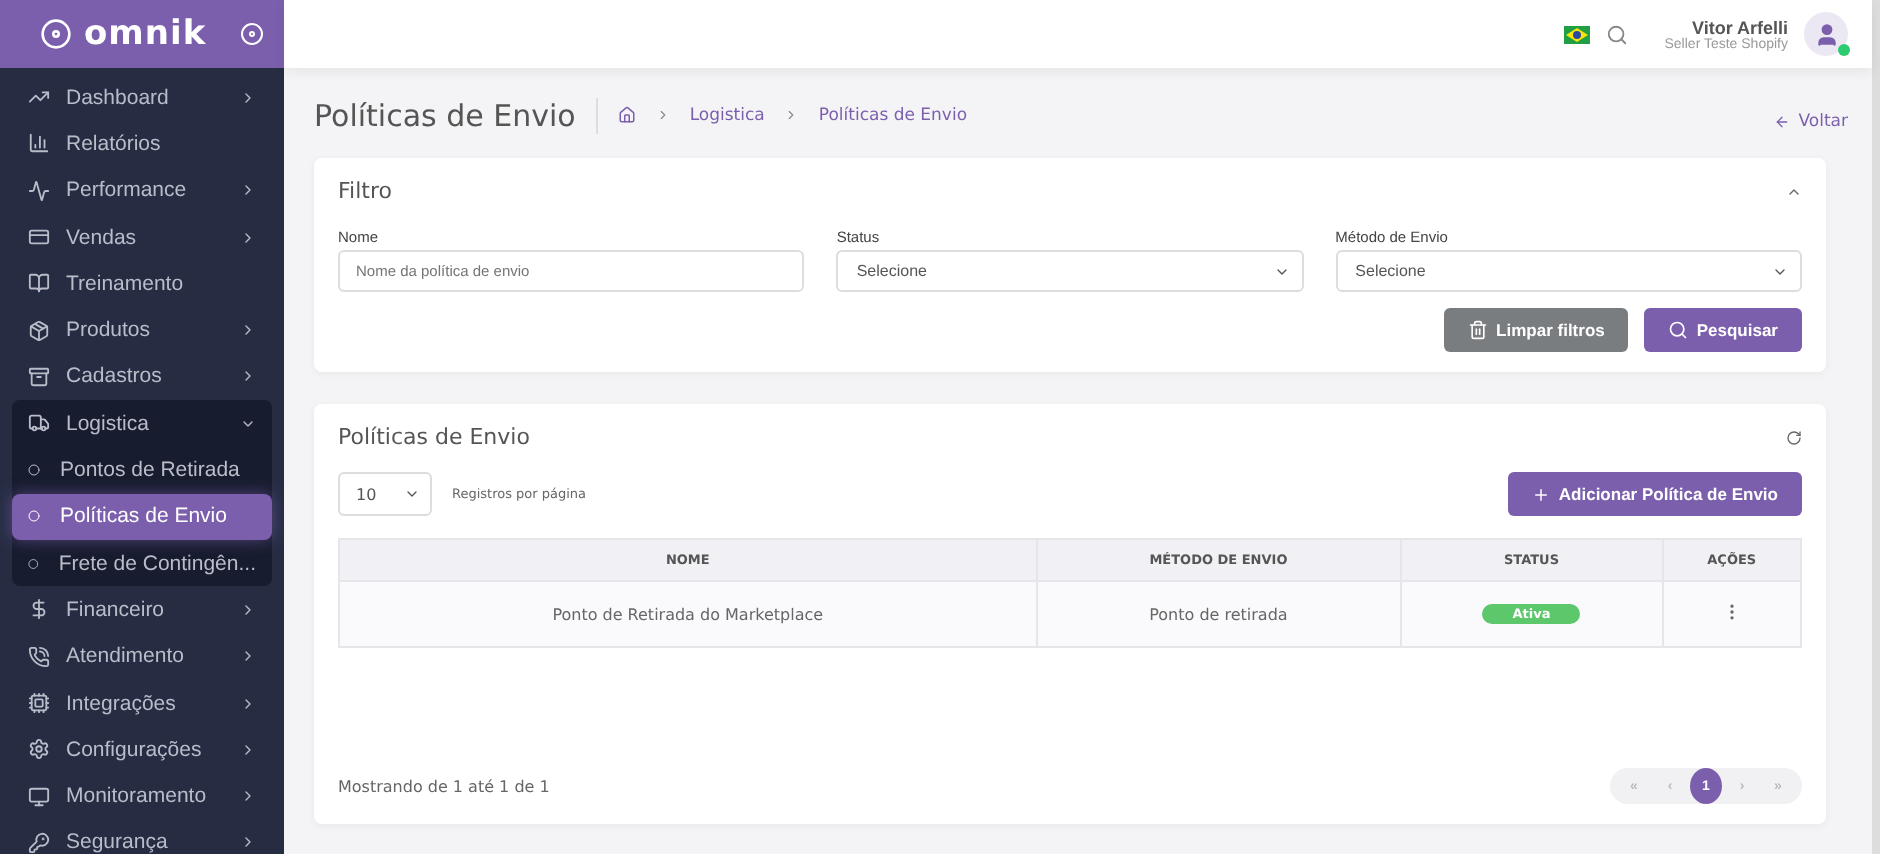 The height and width of the screenshot is (854, 1880). What do you see at coordinates (1655, 494) in the screenshot?
I see `add-policy-button: Adicionar Política de Envio` at bounding box center [1655, 494].